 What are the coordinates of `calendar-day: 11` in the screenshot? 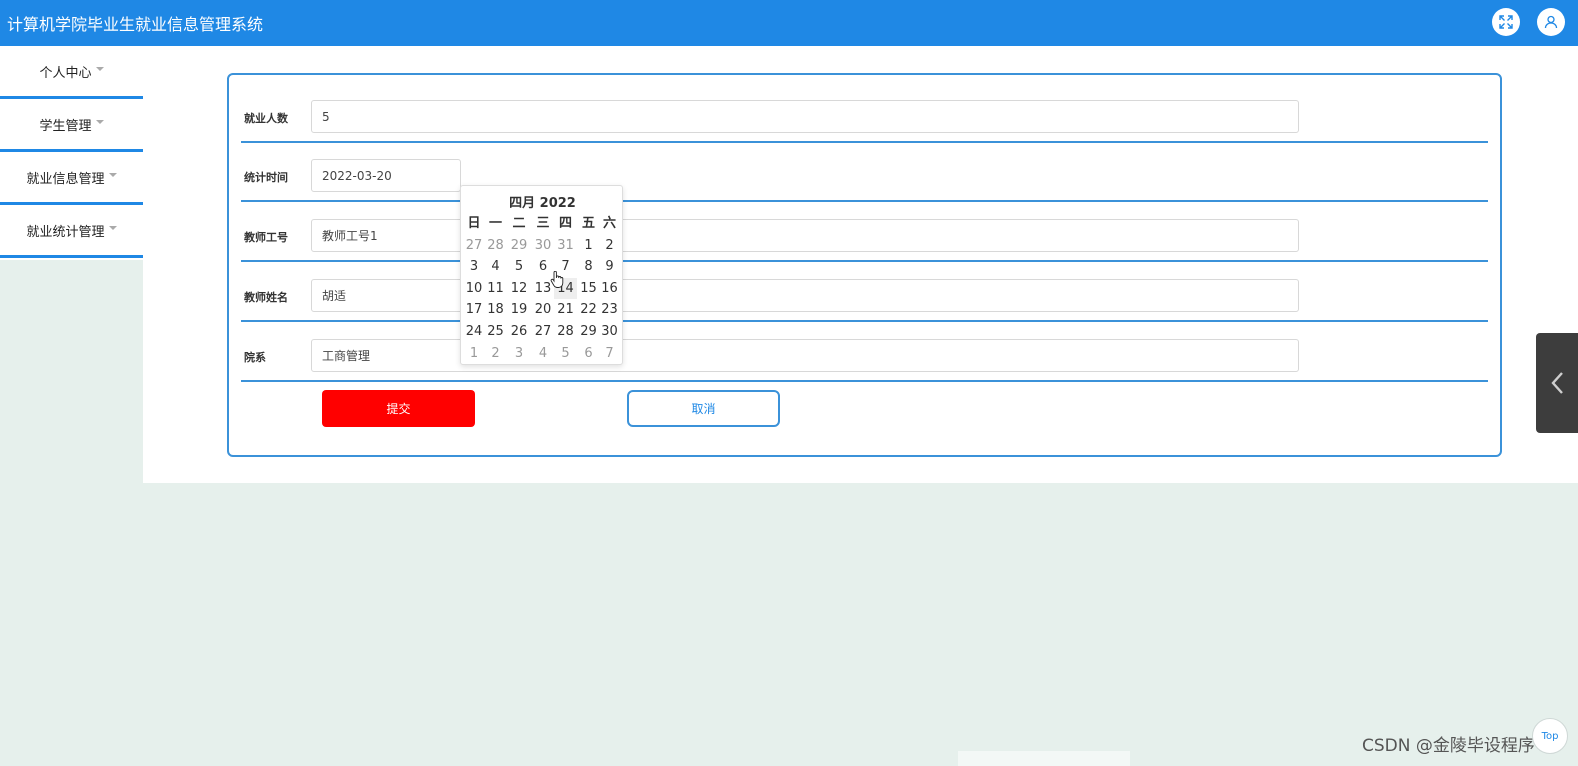 It's located at (495, 289).